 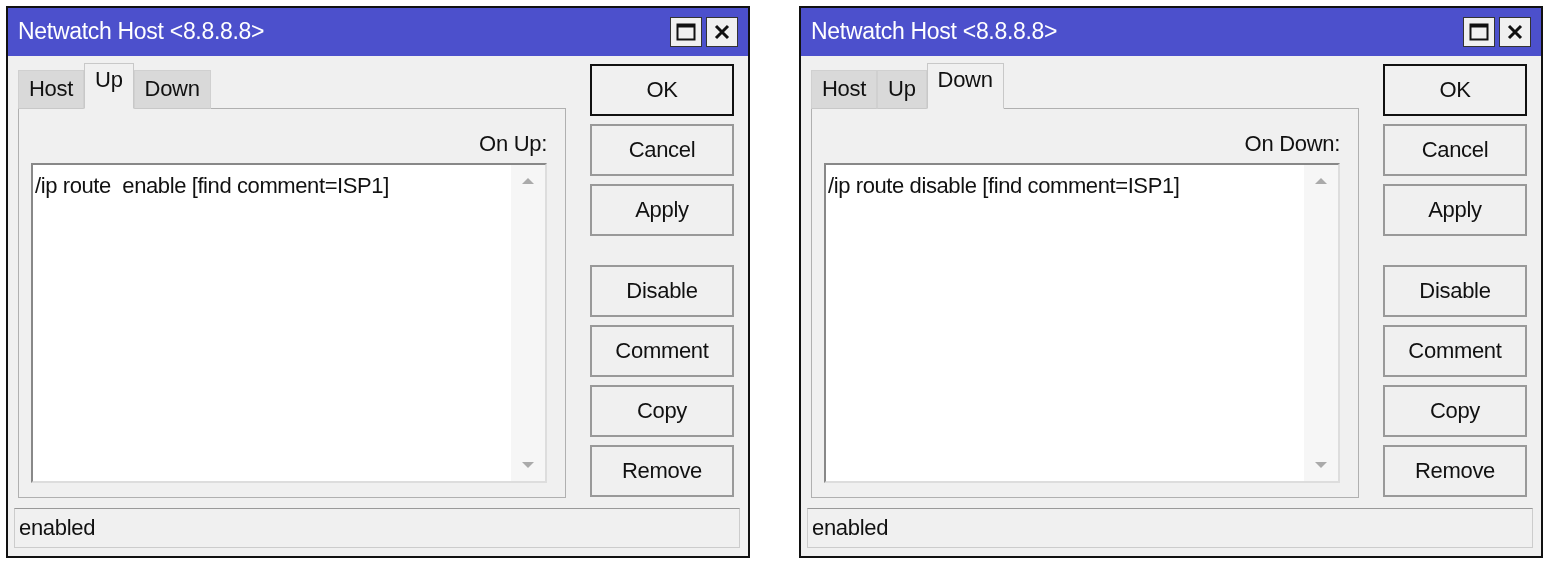 What do you see at coordinates (212, 185) in the screenshot?
I see `script-text: /ip route enable [find comment=ISP1]` at bounding box center [212, 185].